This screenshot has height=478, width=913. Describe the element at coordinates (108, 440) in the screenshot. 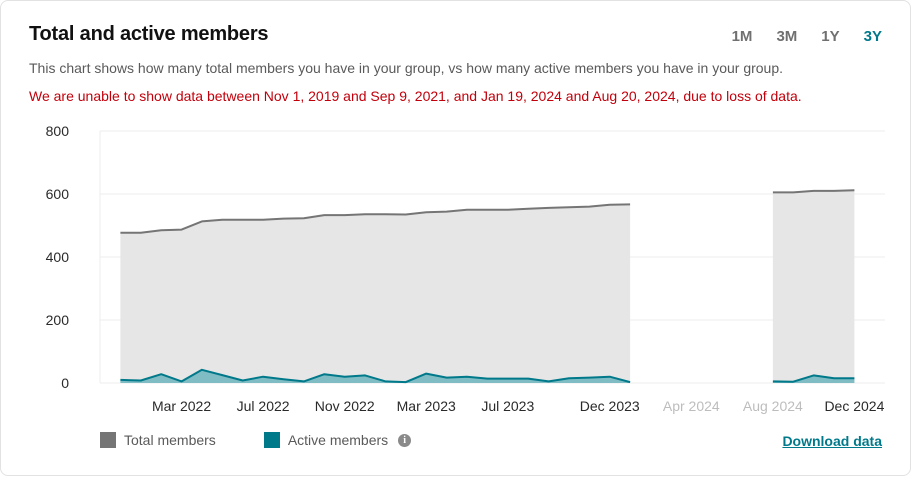

I see `total-members-swatch` at that location.